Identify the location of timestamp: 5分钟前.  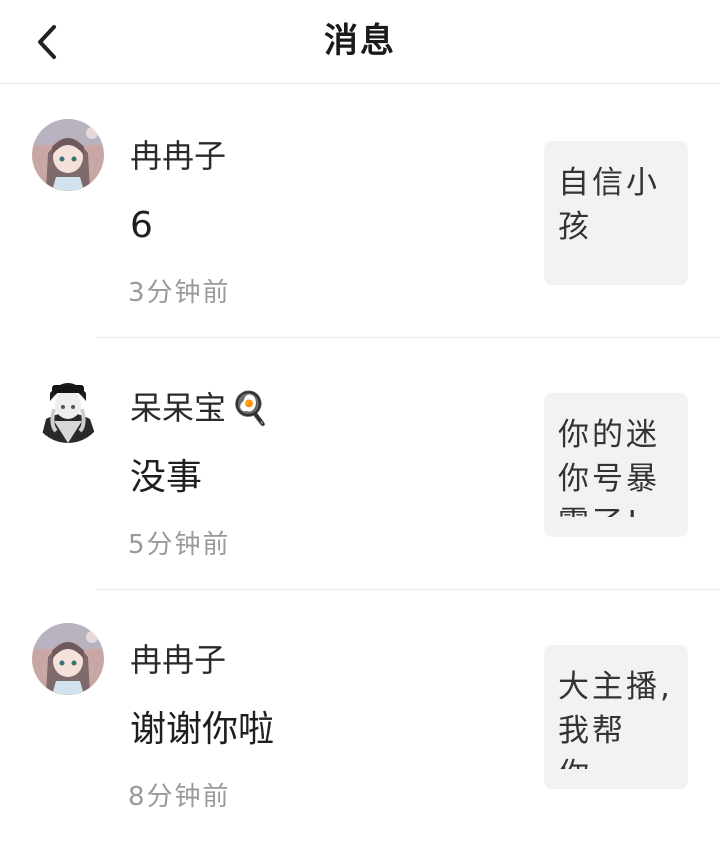
(179, 545).